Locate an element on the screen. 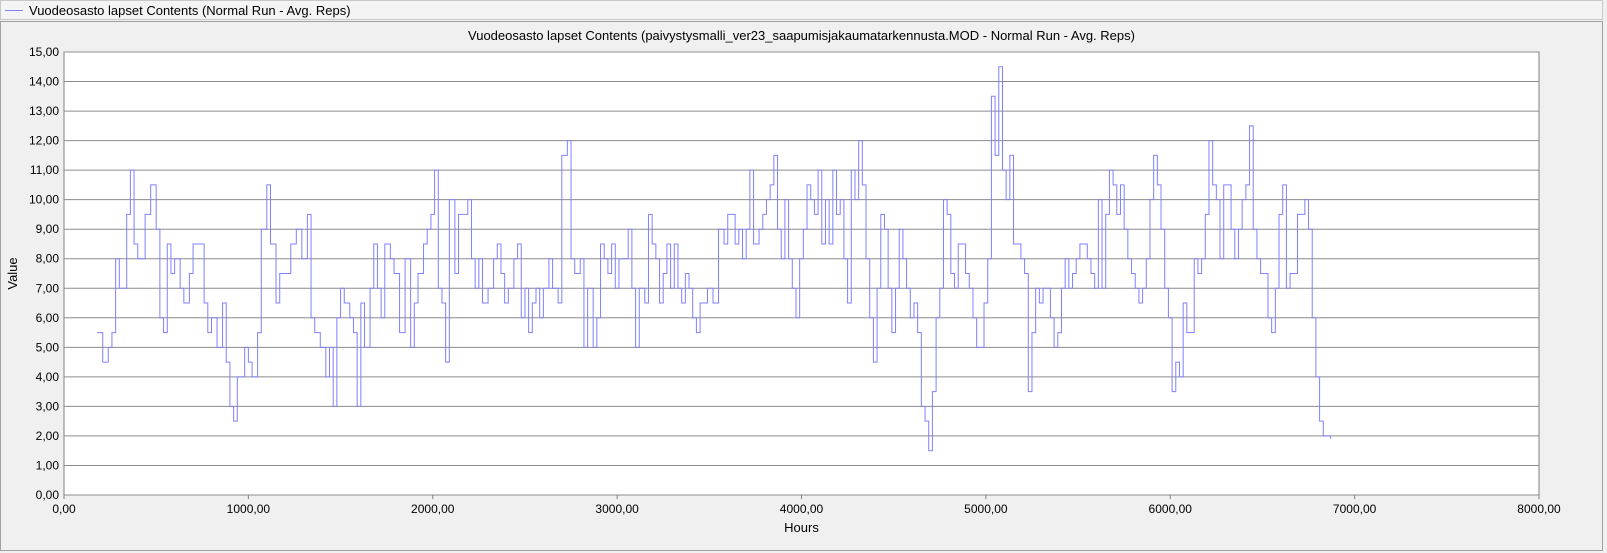 The image size is (1607, 553). y-tick-label: 11,00 is located at coordinates (44, 170).